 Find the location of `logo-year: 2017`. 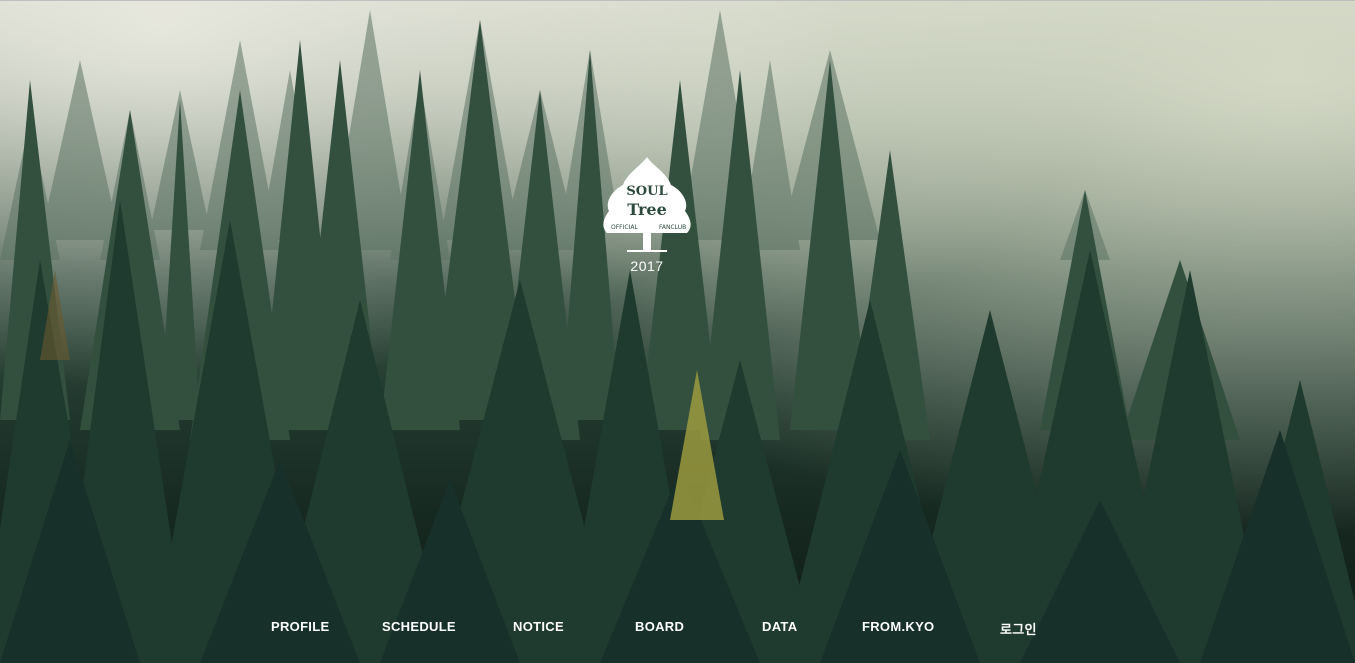

logo-year: 2017 is located at coordinates (647, 266).